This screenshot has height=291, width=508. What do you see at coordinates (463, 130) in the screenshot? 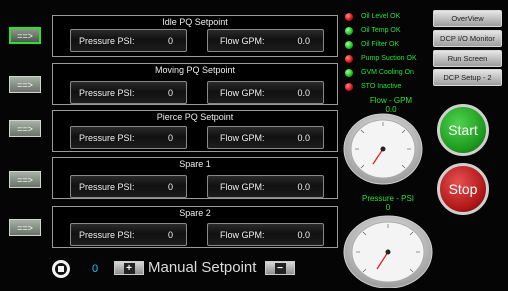
I see `start-button: Start` at bounding box center [463, 130].